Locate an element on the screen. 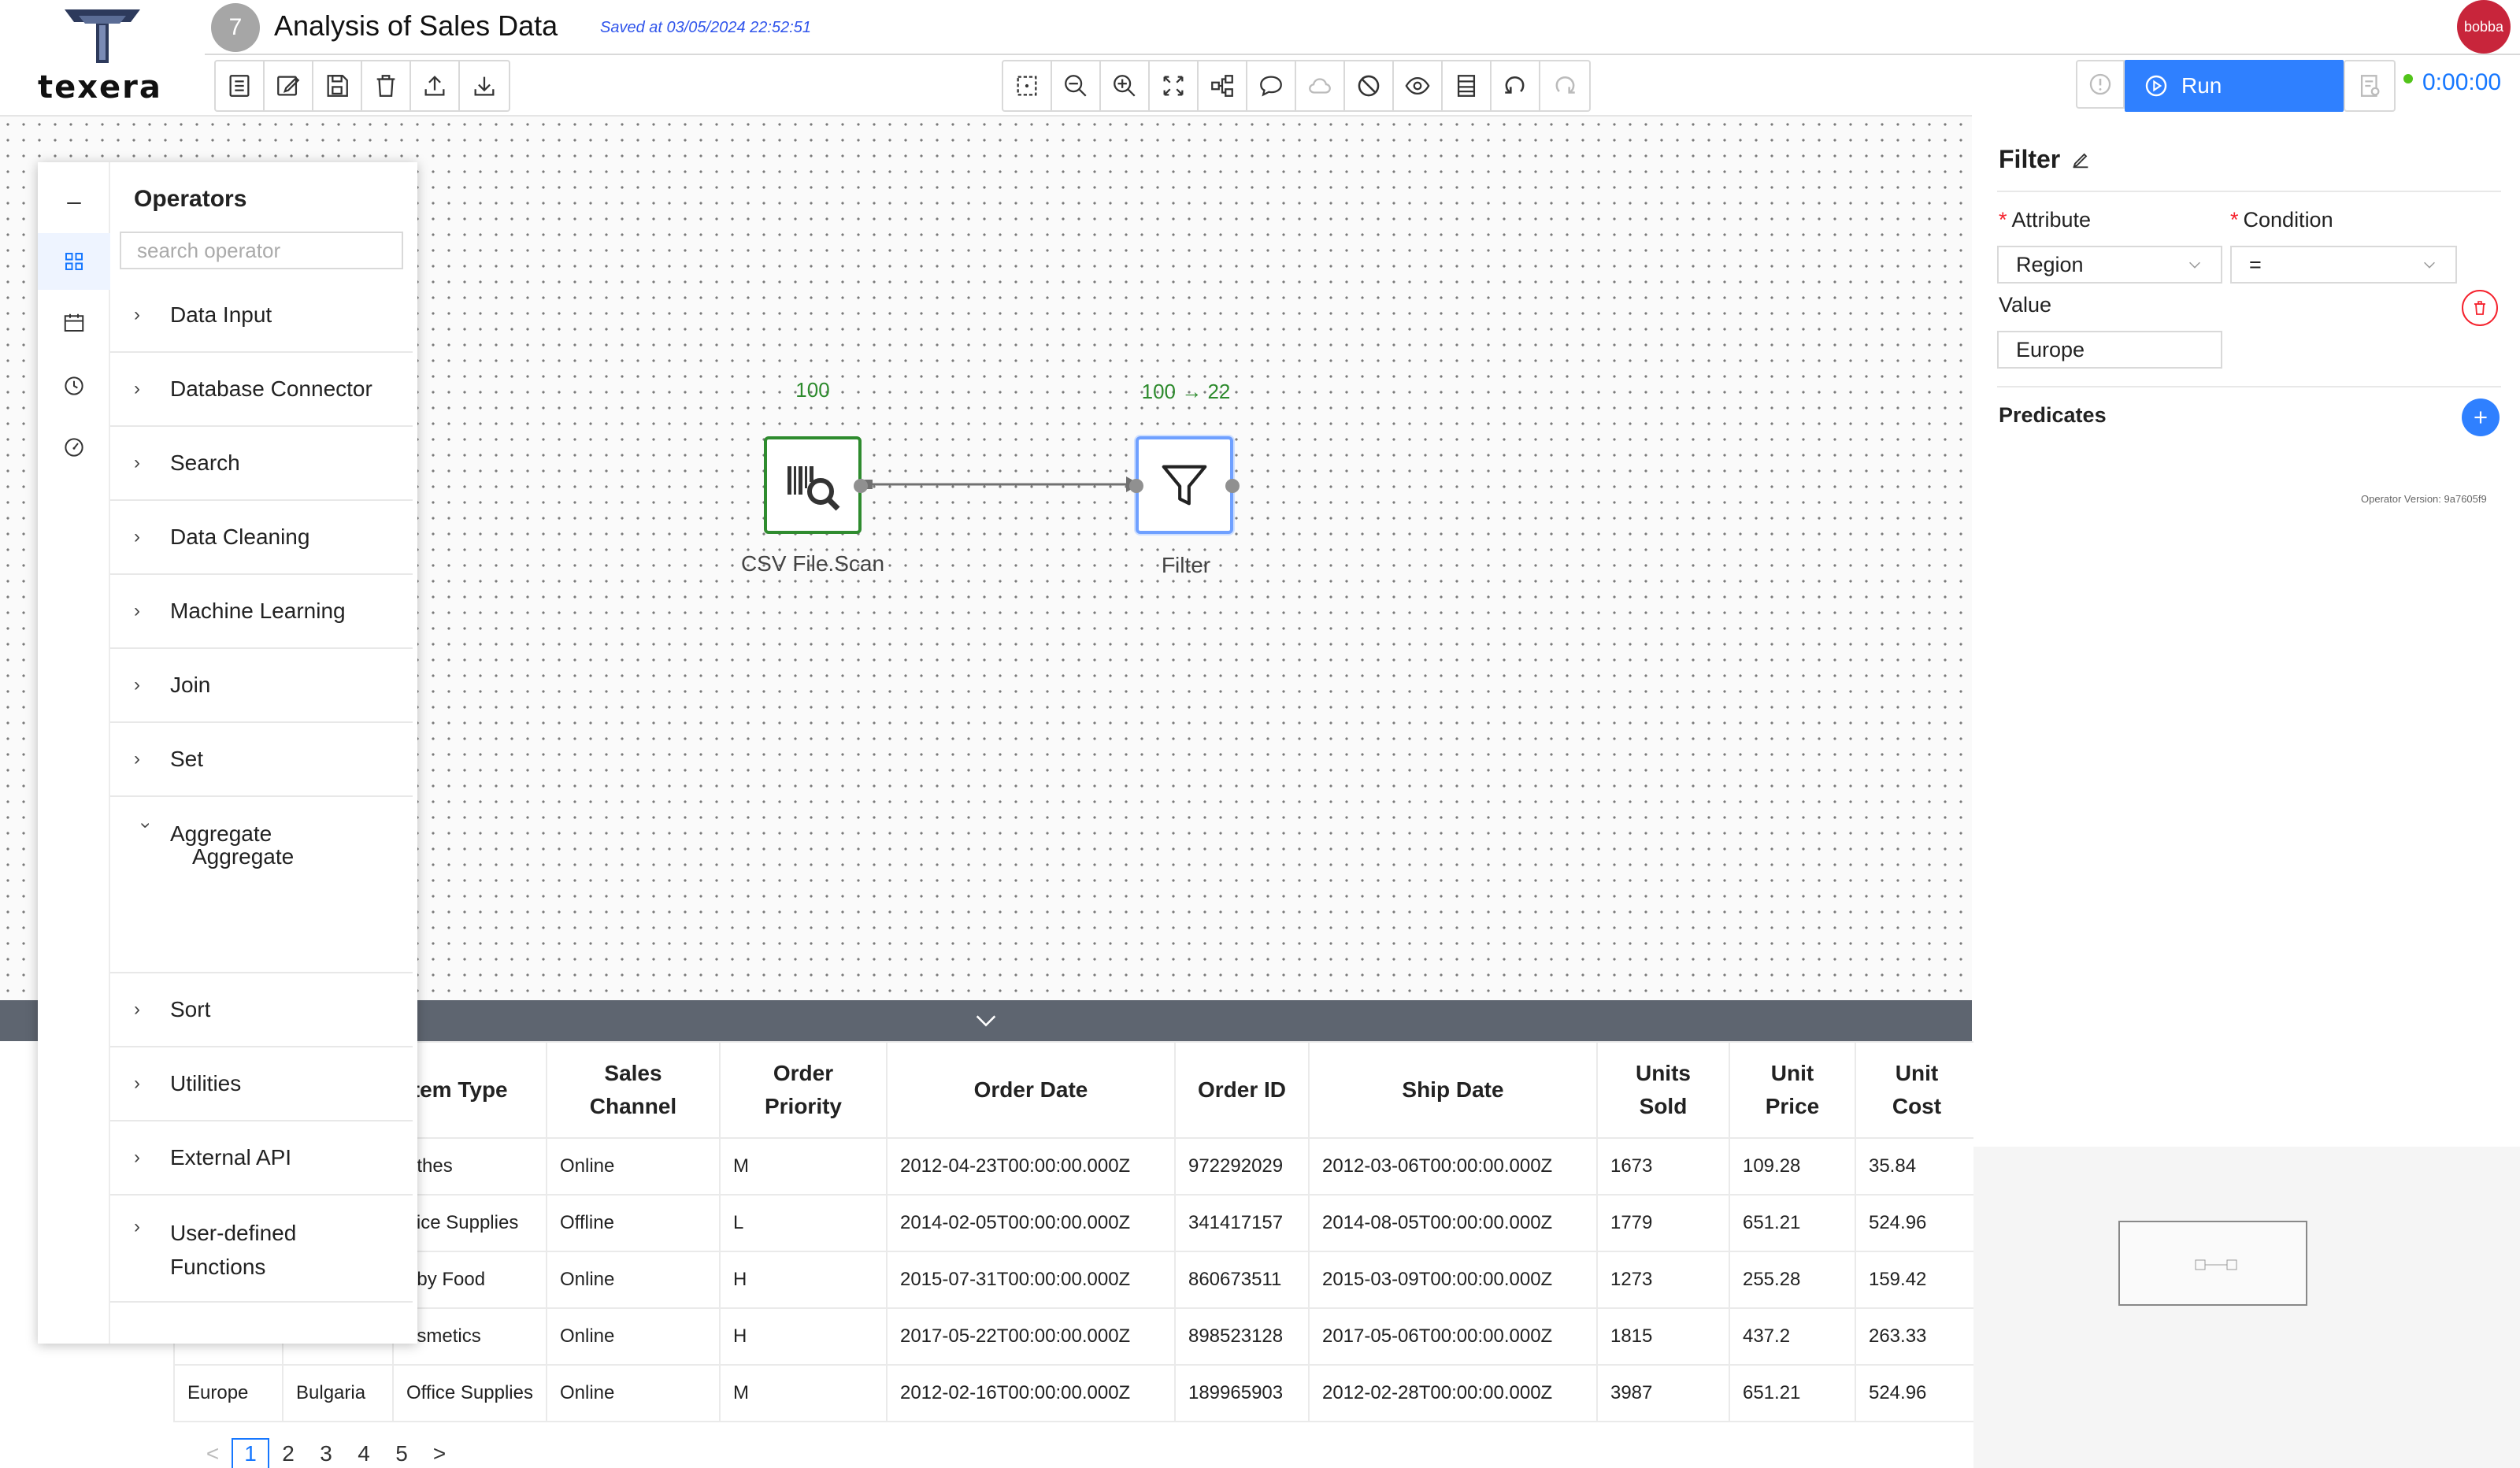 The height and width of the screenshot is (1468, 2520). report-toolbar is located at coordinates (2370, 86).